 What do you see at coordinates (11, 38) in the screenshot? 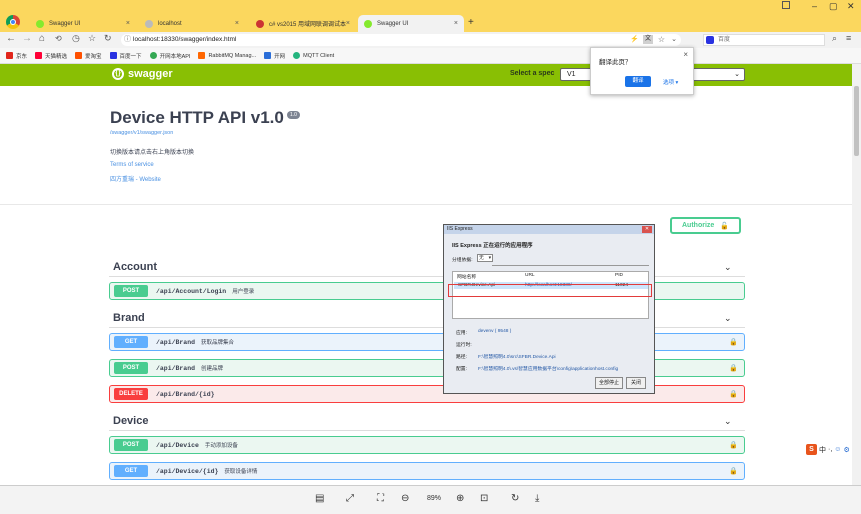
I see `back-icon: ←` at bounding box center [11, 38].